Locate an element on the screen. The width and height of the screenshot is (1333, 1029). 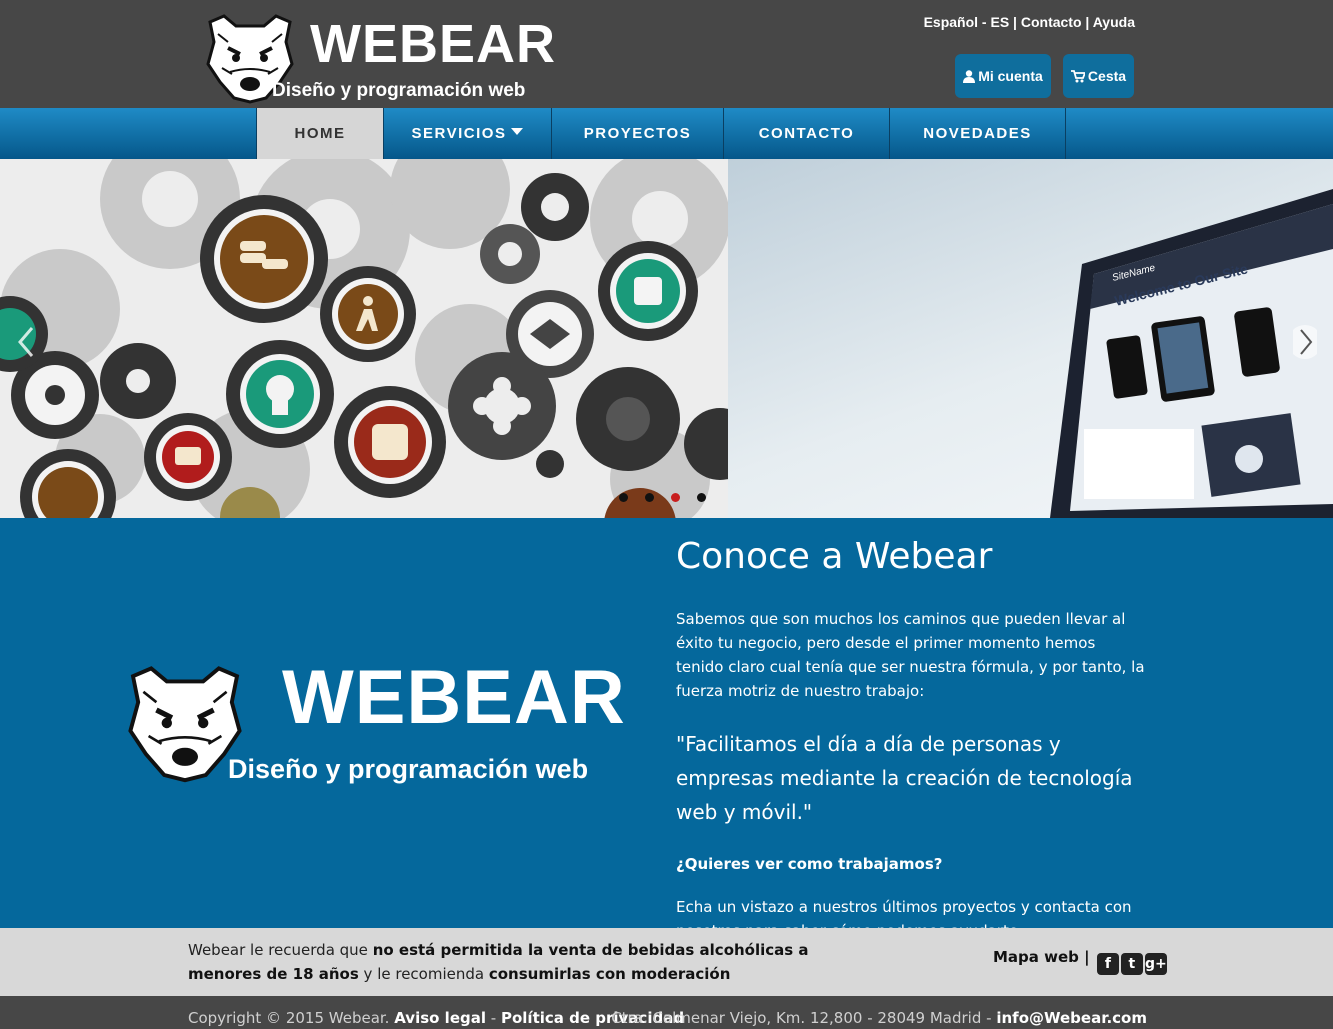
about-logo-tagline: Diseño y programación web is located at coordinates (408, 769).